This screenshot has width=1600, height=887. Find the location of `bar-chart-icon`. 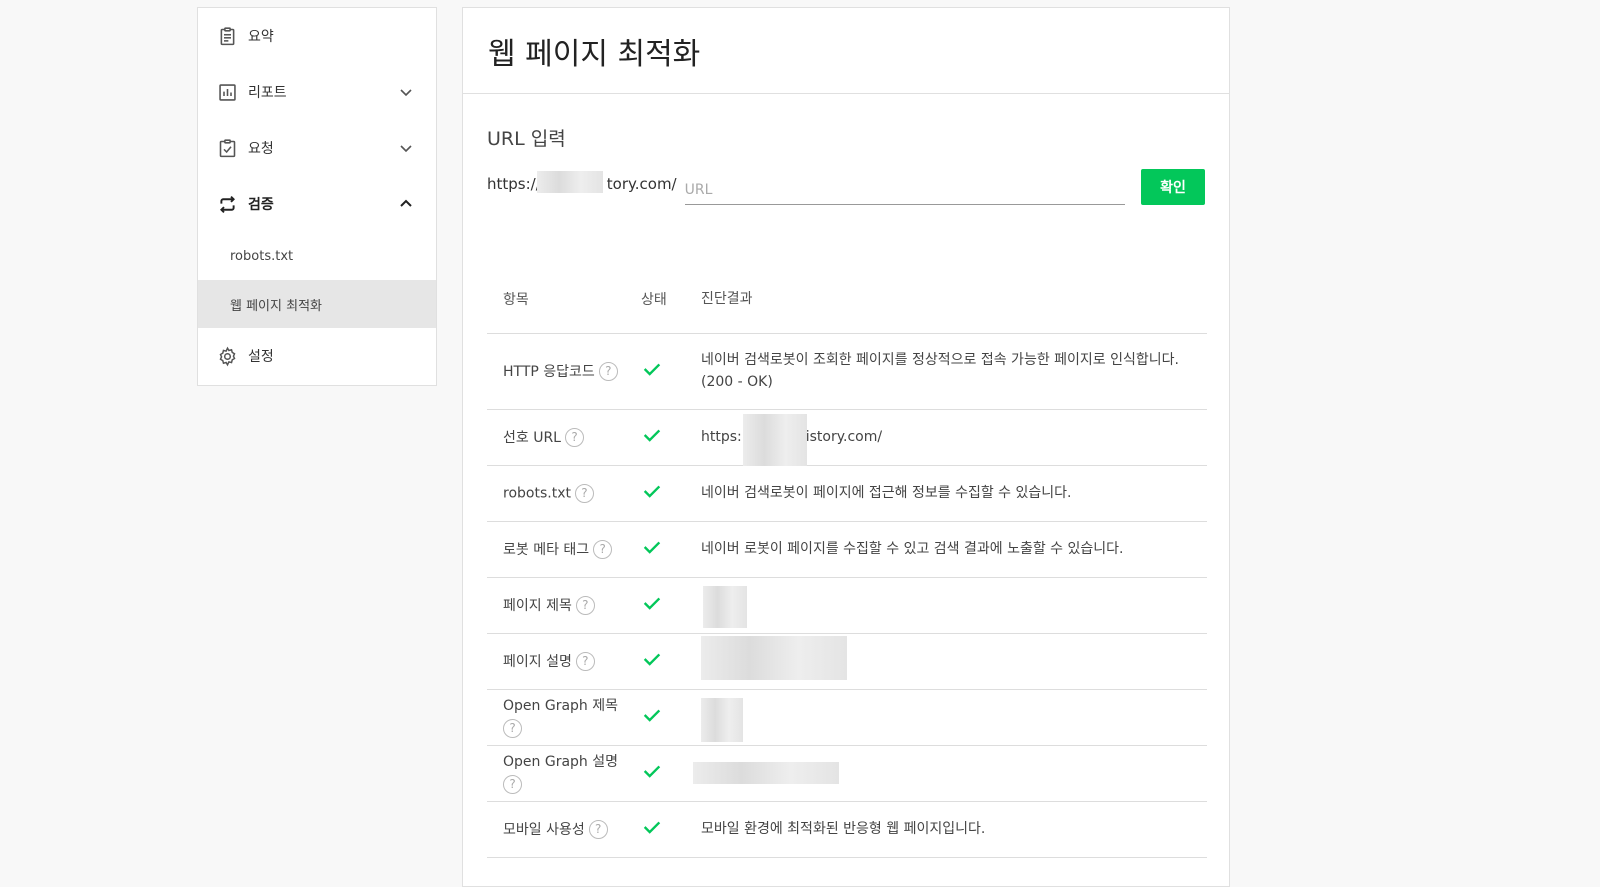

bar-chart-icon is located at coordinates (227, 92).